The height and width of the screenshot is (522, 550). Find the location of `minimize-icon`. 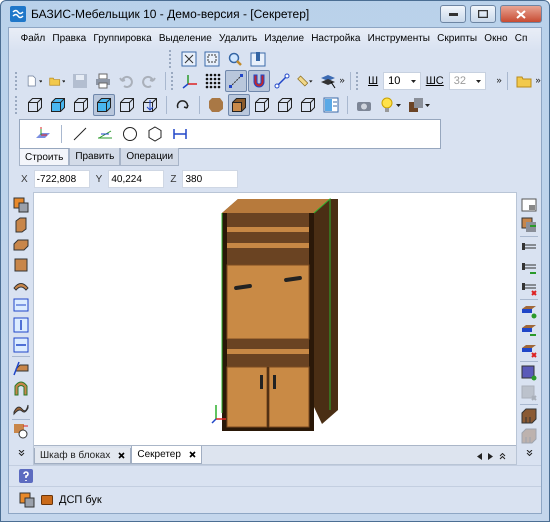

minimize-icon is located at coordinates (453, 14).